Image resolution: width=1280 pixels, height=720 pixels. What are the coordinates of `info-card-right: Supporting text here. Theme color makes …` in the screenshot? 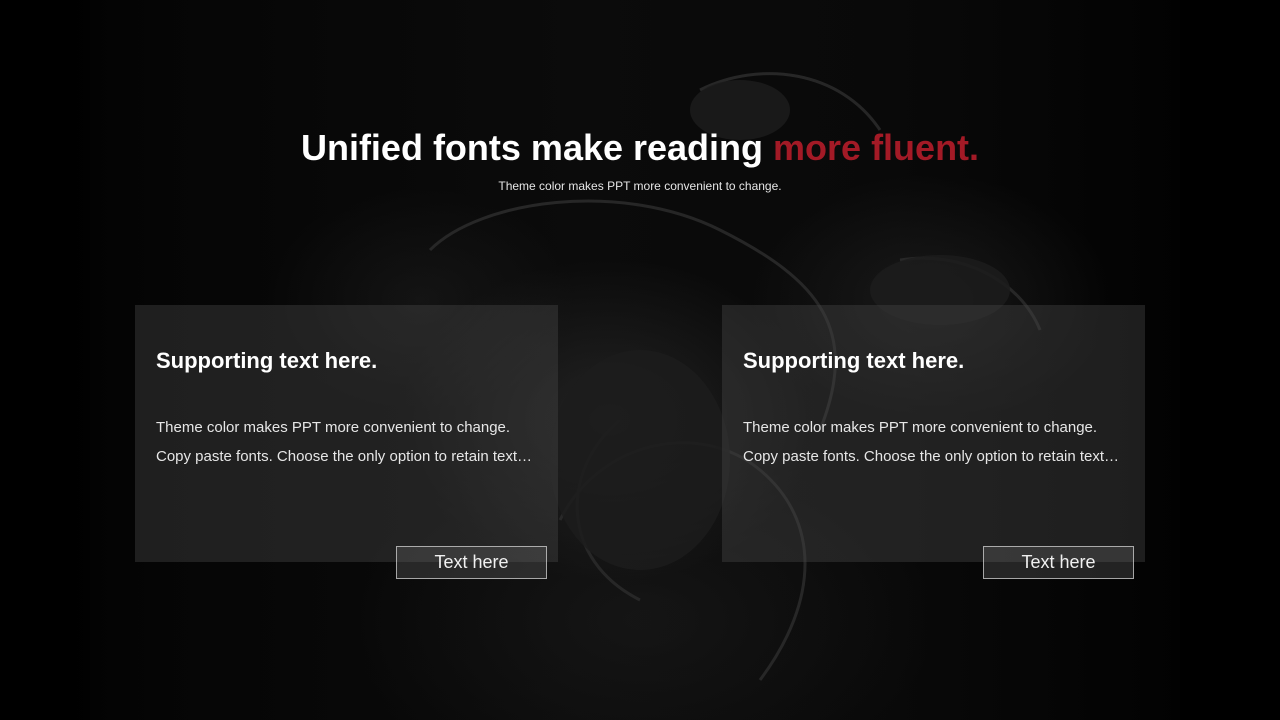 It's located at (933, 433).